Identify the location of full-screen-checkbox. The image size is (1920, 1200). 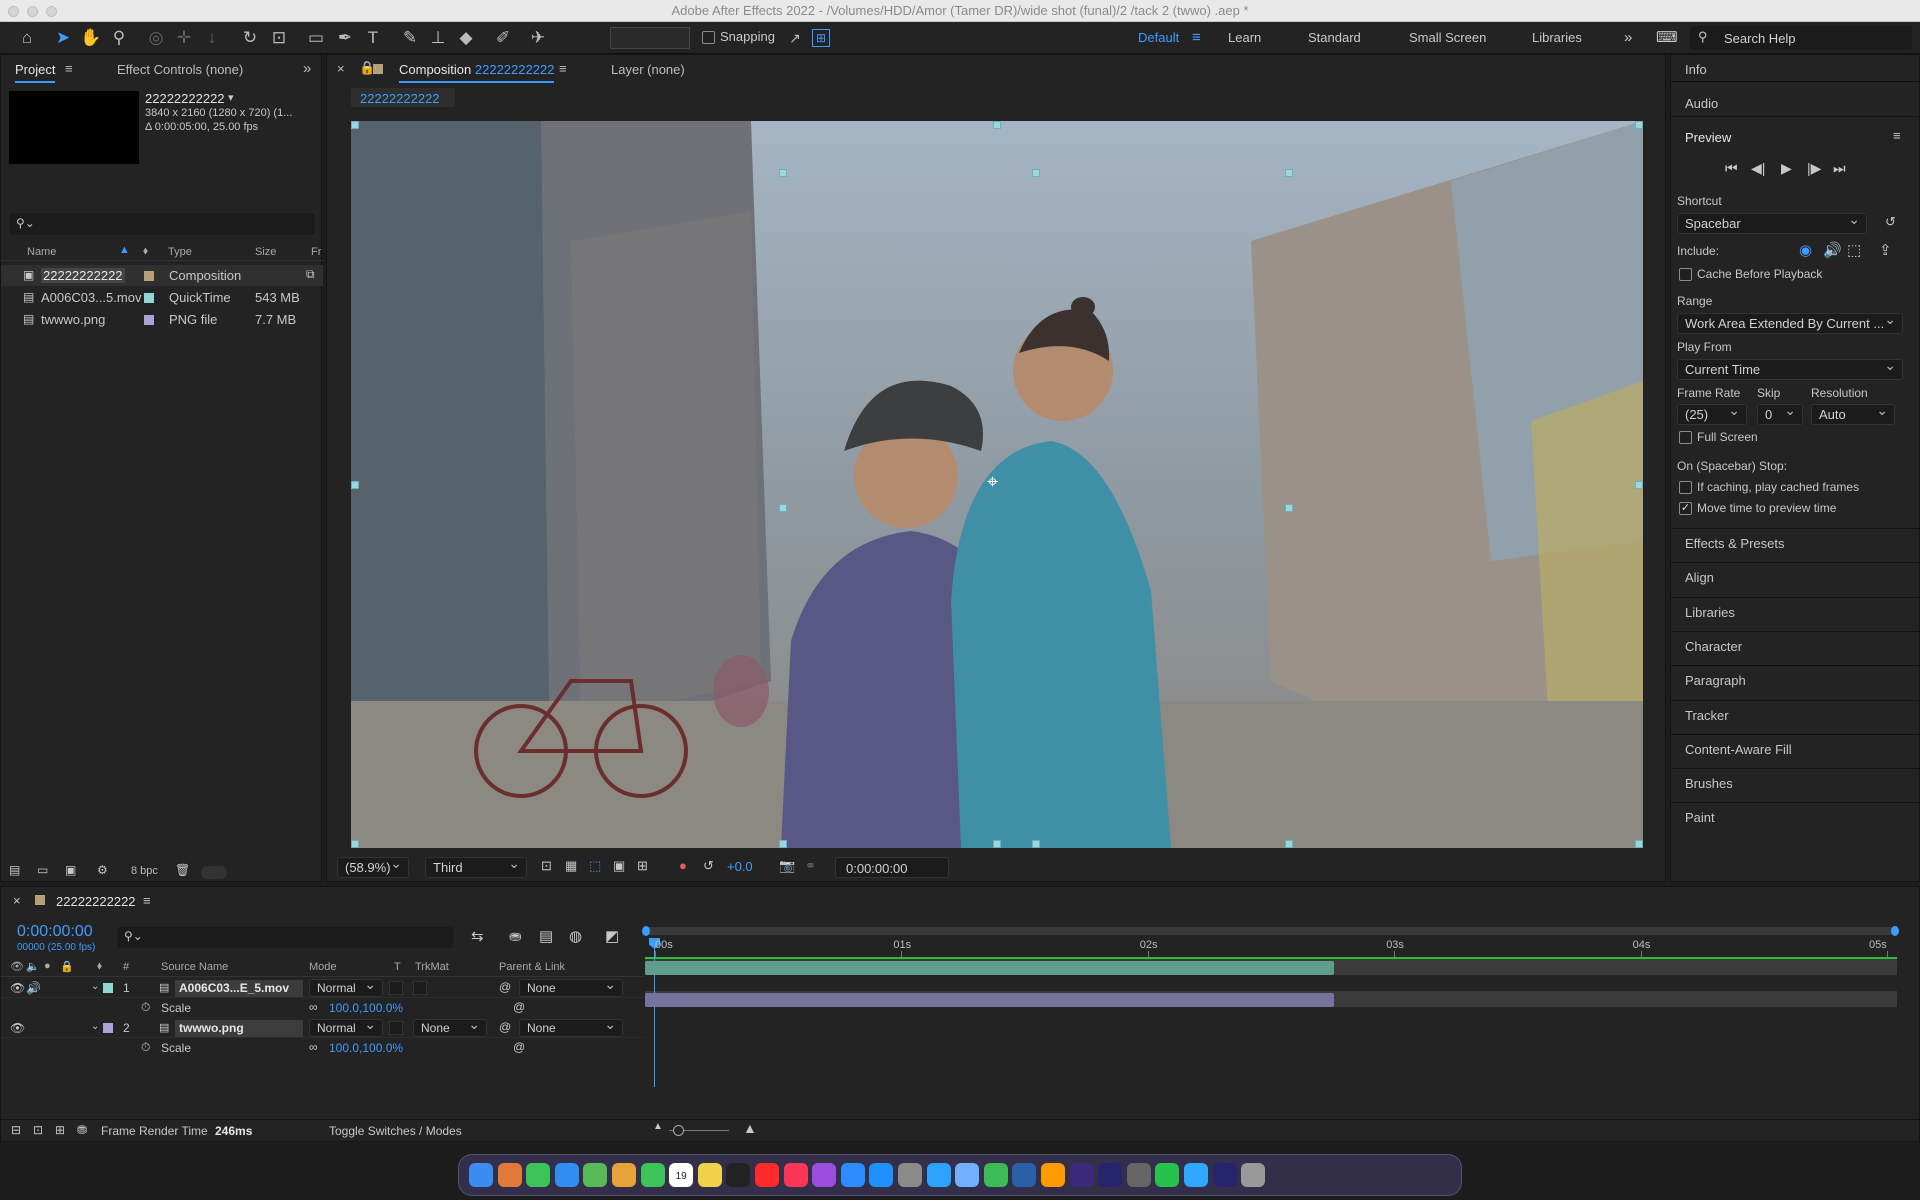
(1685, 437).